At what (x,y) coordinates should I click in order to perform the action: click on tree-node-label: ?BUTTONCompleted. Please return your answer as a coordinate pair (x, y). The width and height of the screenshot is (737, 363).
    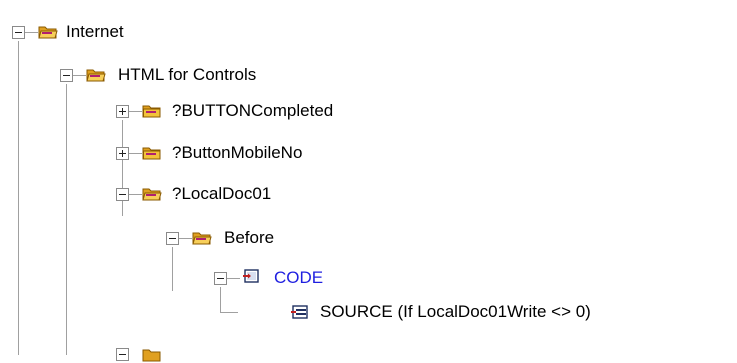
    Looking at the image, I should click on (253, 110).